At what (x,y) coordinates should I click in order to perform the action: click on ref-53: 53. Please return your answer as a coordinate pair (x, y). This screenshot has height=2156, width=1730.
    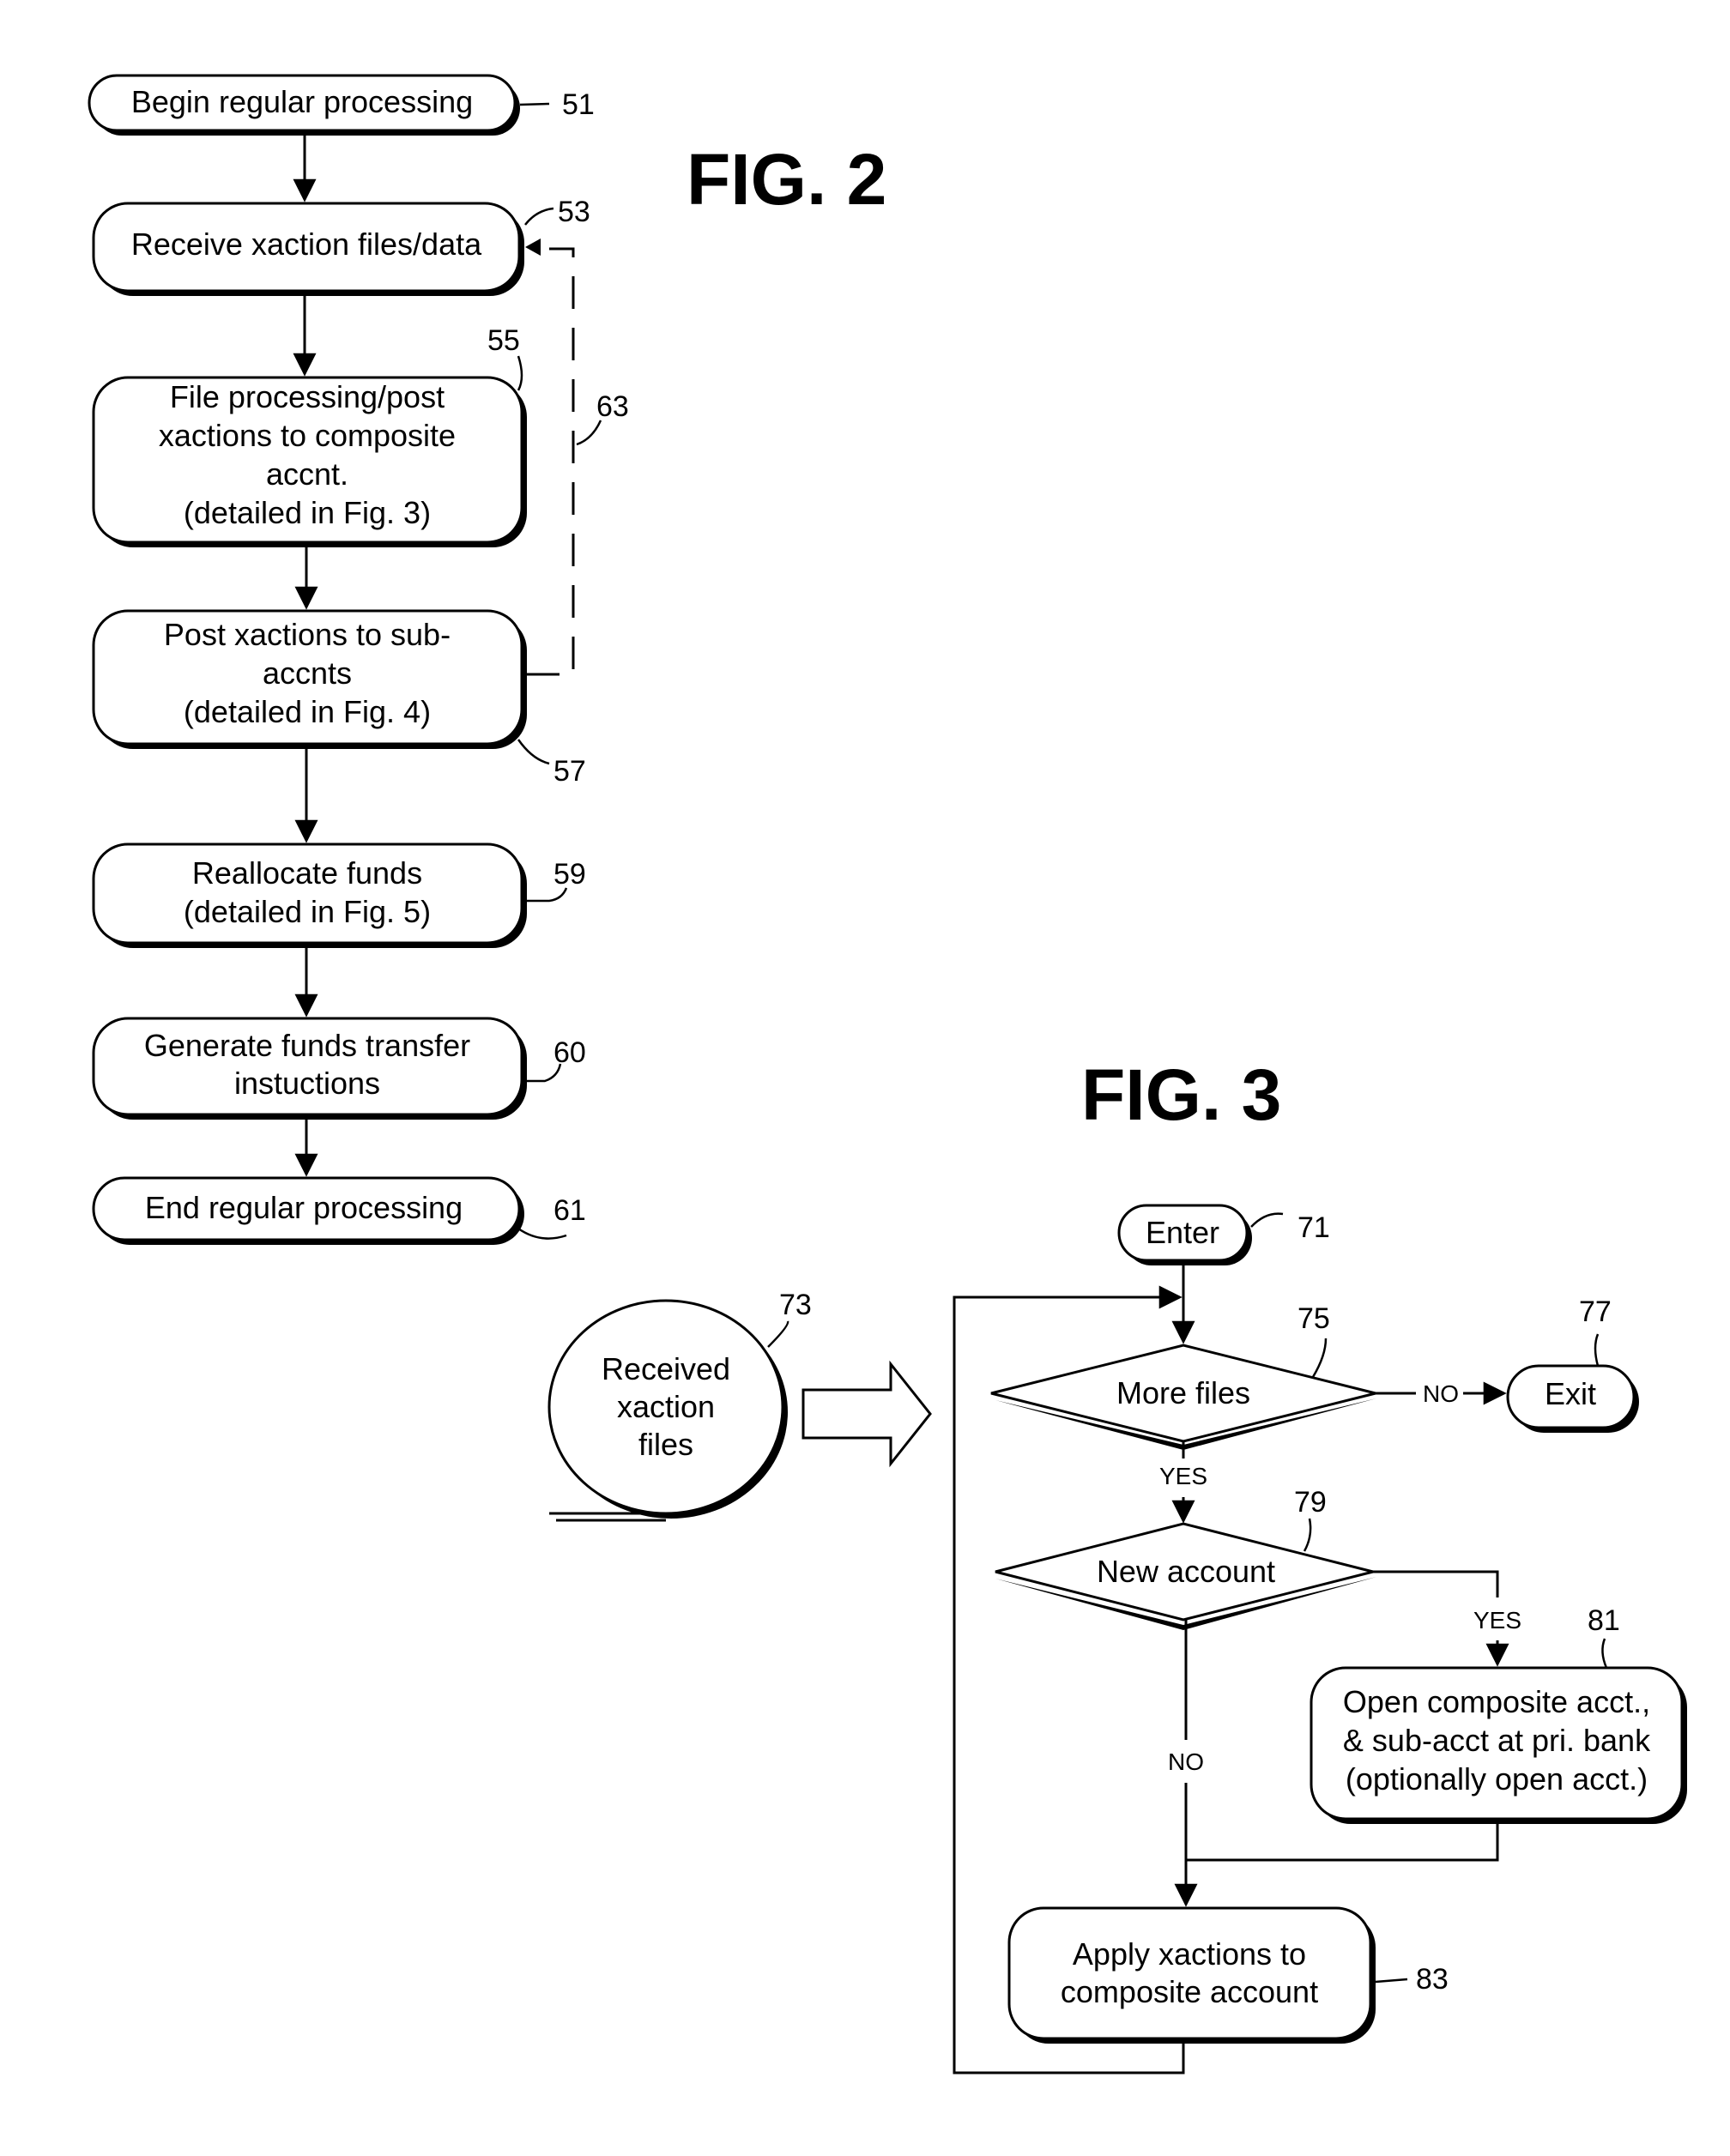
    Looking at the image, I should click on (574, 212).